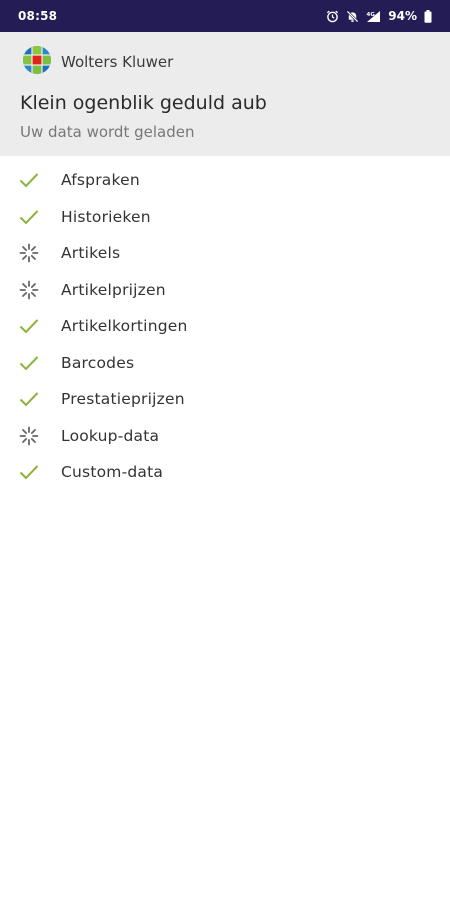  Describe the element at coordinates (225, 253) in the screenshot. I see `list-item: Artikels` at that location.